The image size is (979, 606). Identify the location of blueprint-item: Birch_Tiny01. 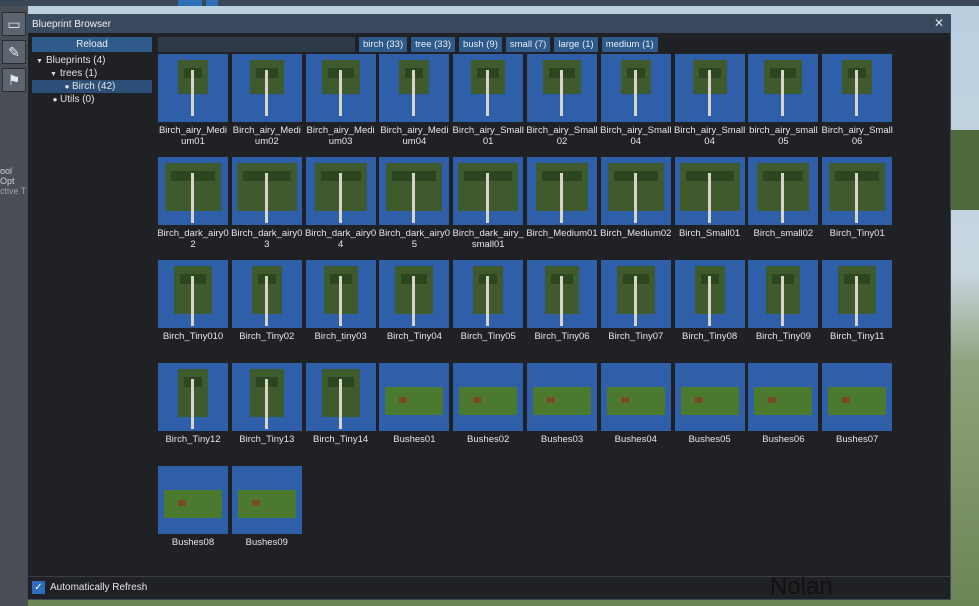
(857, 198).